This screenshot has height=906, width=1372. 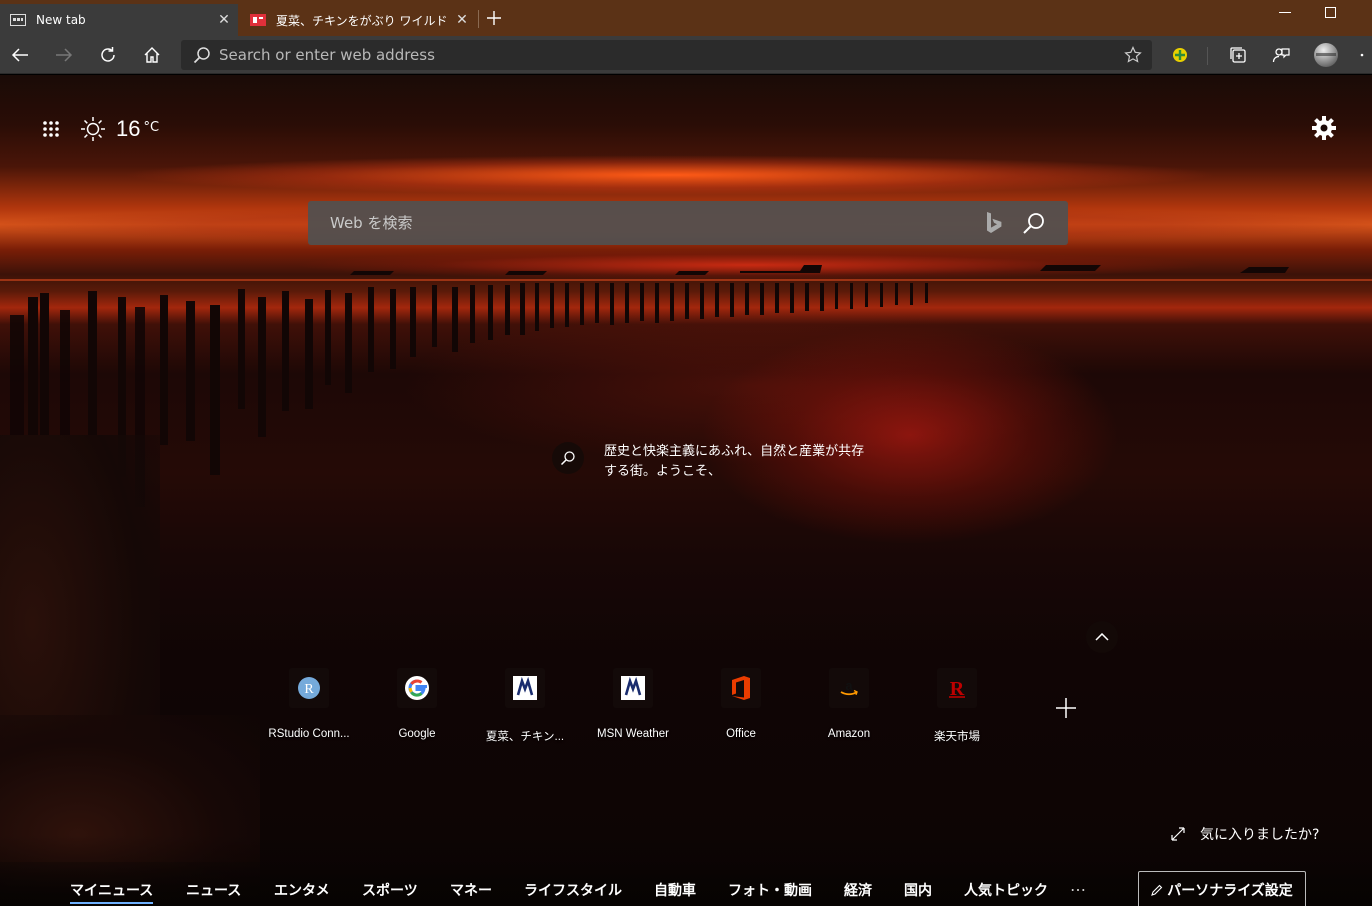 I want to click on address-input, so click(x=667, y=55).